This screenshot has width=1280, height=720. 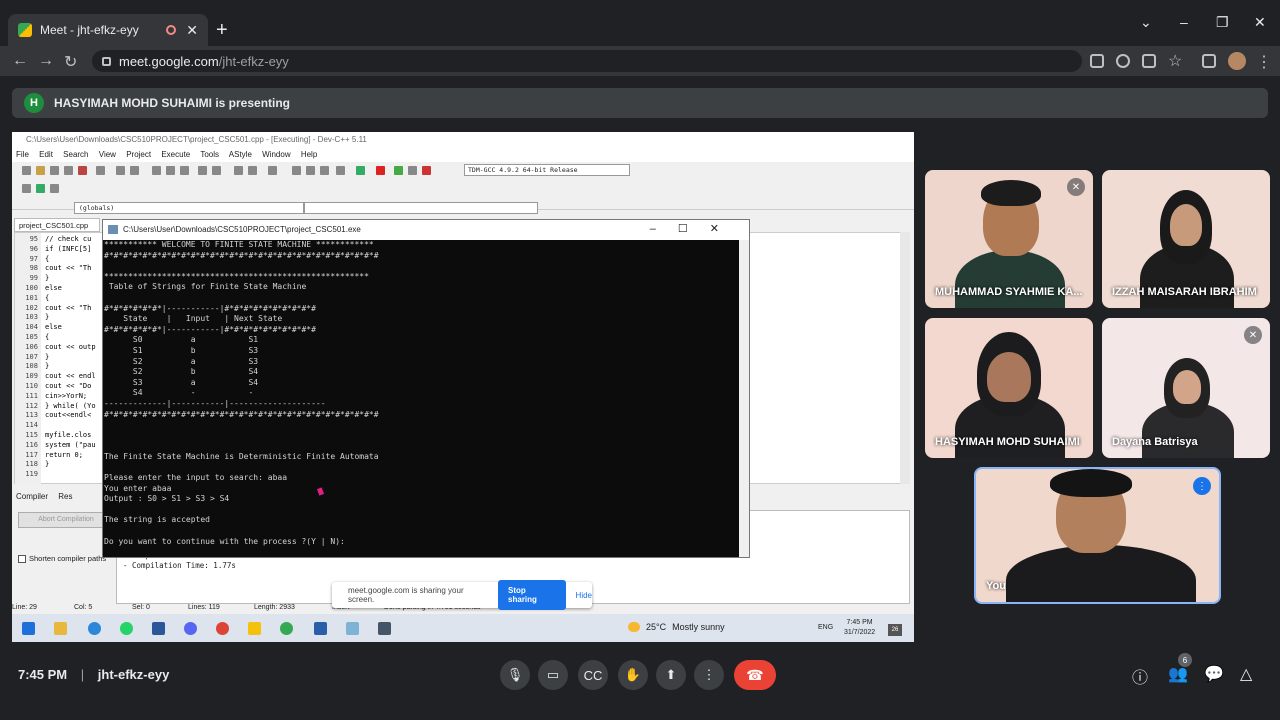 I want to click on sticky-notes-icon, so click(x=254, y=628).